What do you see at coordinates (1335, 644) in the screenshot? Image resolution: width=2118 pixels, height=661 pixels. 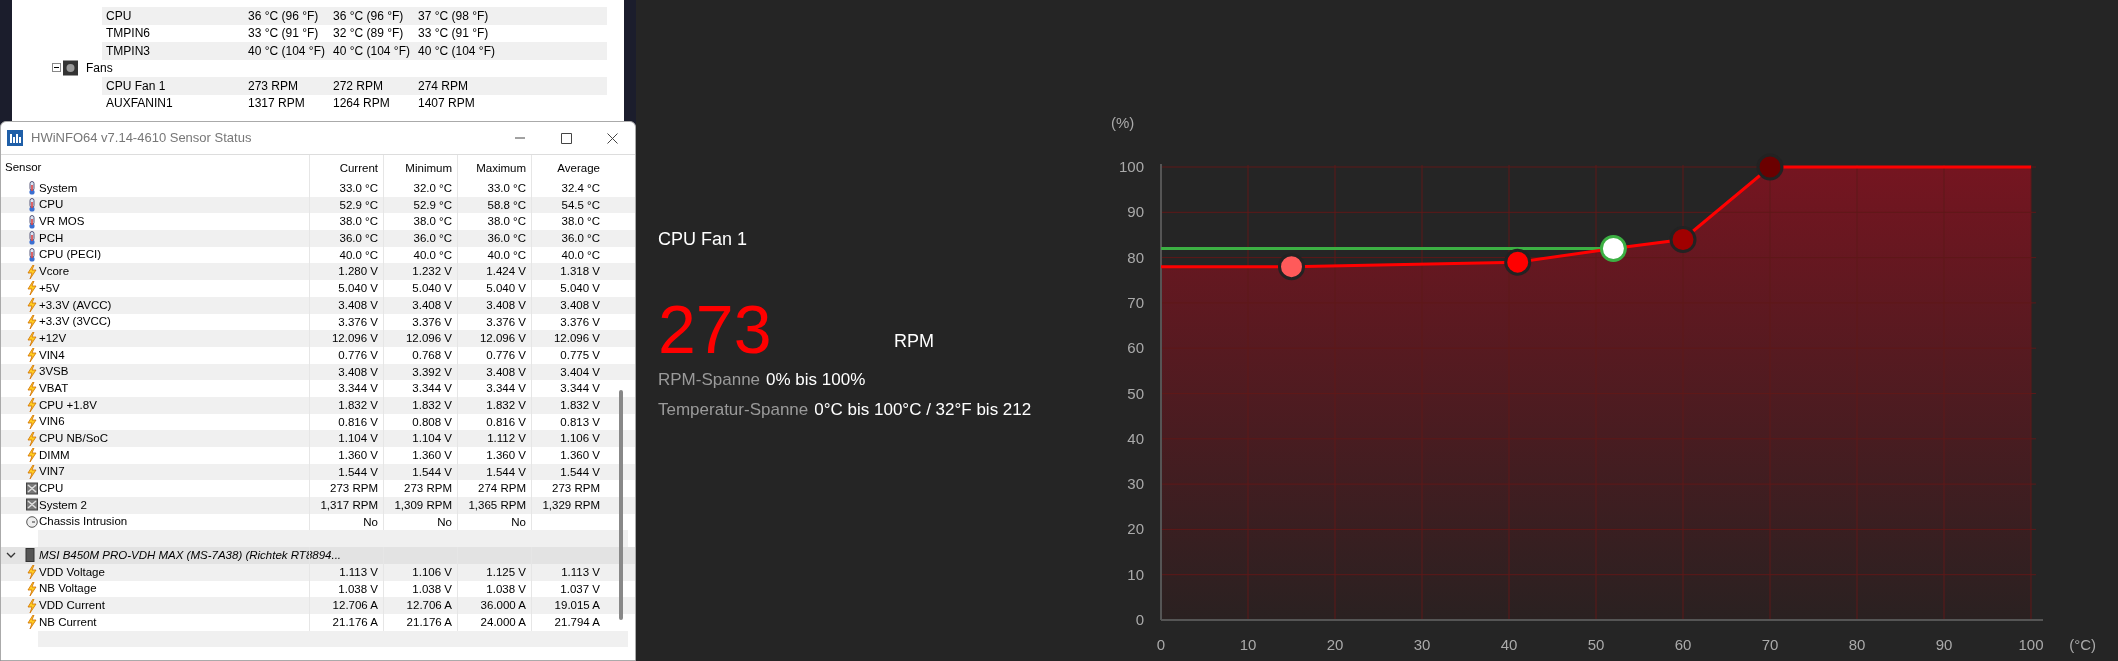 I see `axis-tick-label: 20` at bounding box center [1335, 644].